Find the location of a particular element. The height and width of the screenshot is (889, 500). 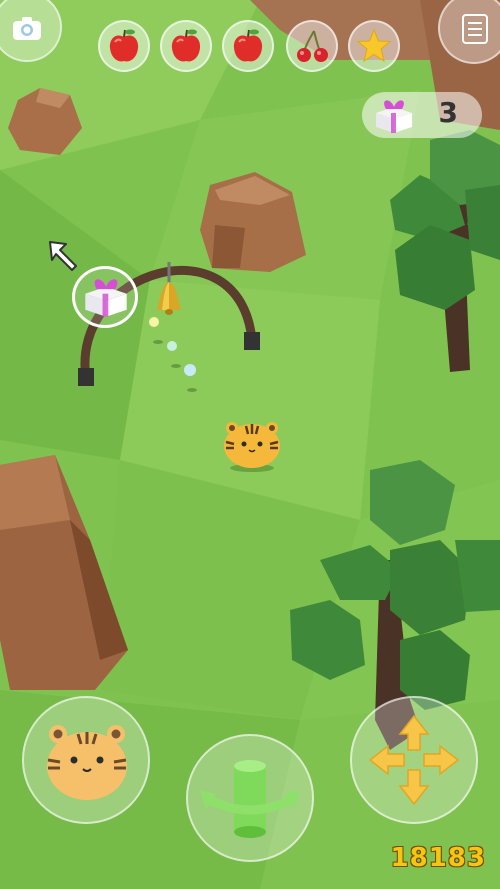

player-tiger is located at coordinates (252, 447).